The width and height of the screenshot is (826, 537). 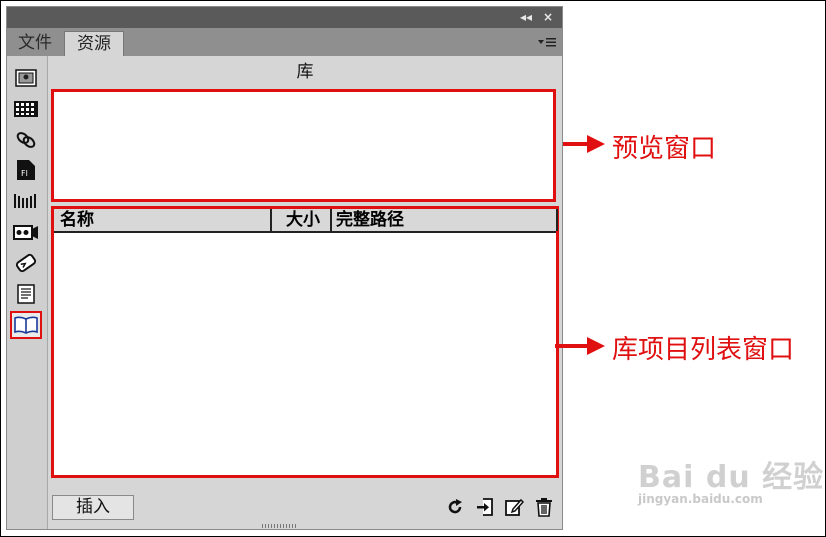 I want to click on insert-button: 插入, so click(x=93, y=507).